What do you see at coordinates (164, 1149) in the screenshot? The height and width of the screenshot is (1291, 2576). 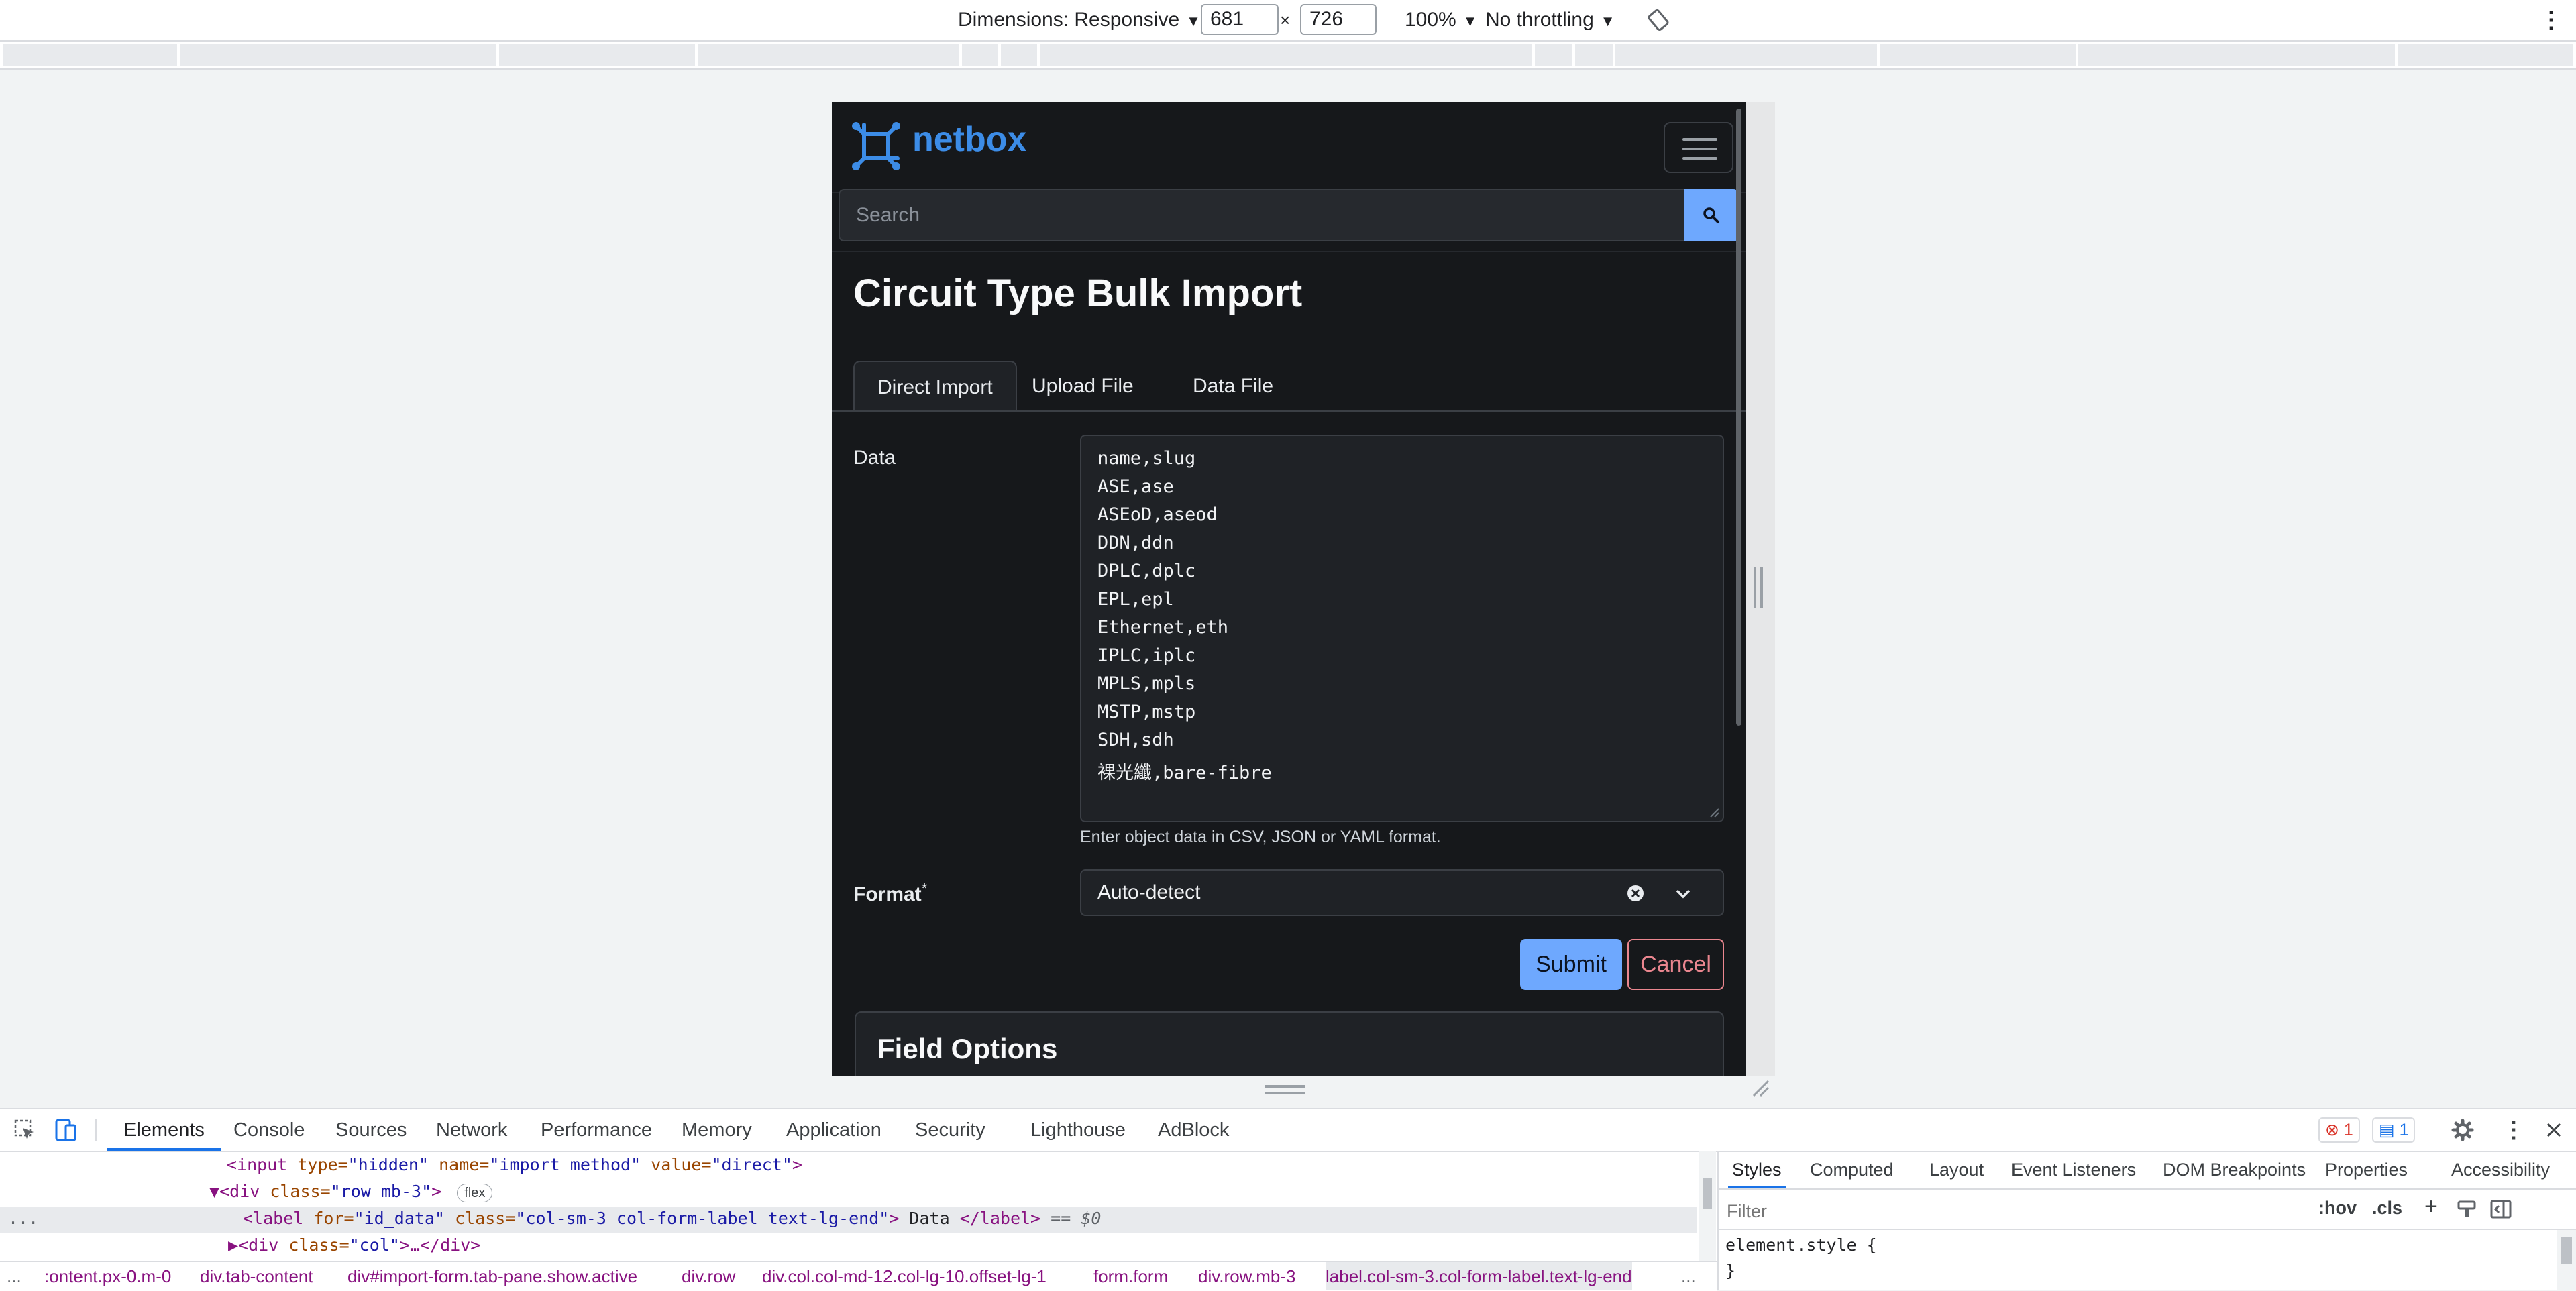 I see `devtools-tab-underline` at bounding box center [164, 1149].